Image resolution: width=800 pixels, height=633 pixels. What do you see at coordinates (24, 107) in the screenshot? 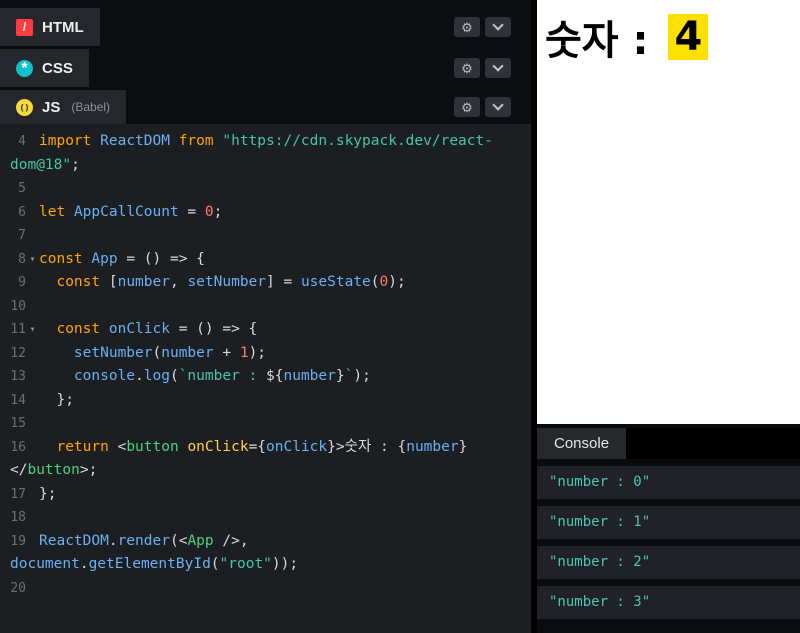
I see `js-icon: ( )` at bounding box center [24, 107].